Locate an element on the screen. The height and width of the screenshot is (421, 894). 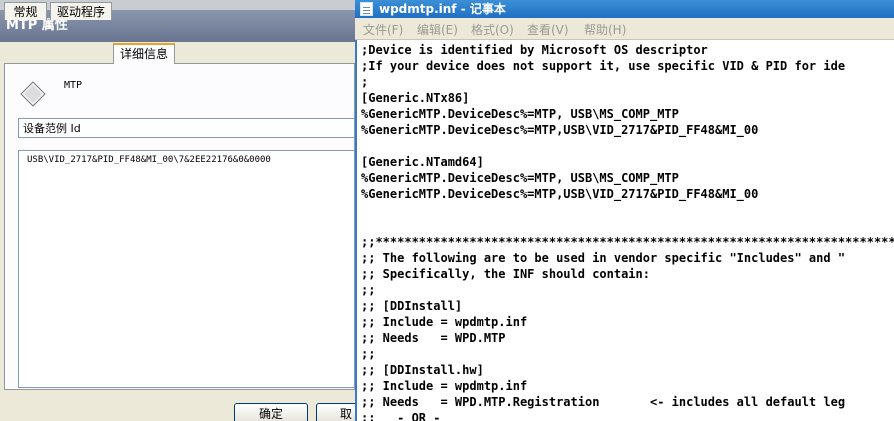
property-select: 设备范例 Id is located at coordinates (186, 128).